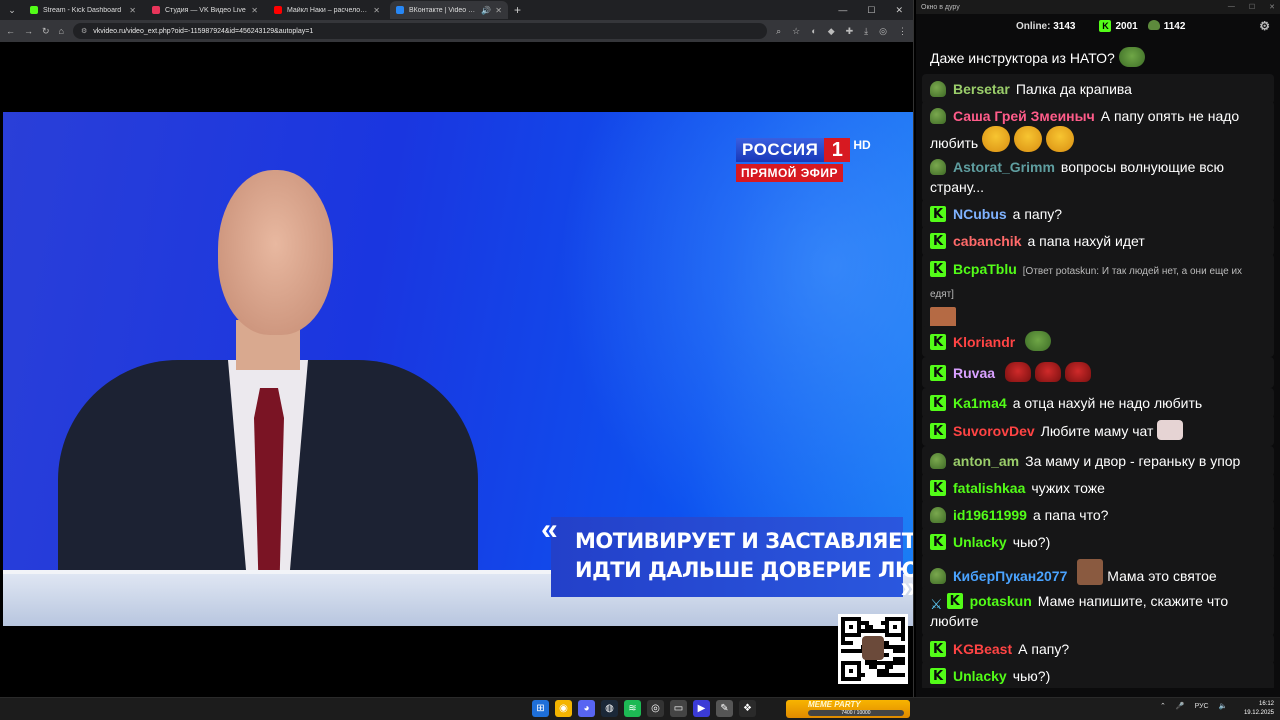 The width and height of the screenshot is (1280, 720). I want to click on new-tab-icon: +, so click(517, 10).